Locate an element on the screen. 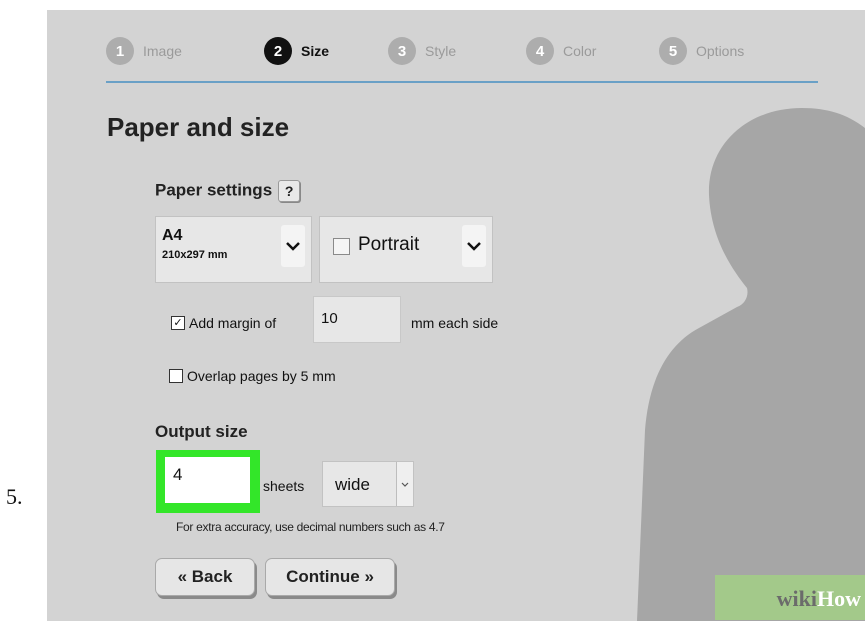 This screenshot has height=621, width=865. sheets-unit-row: sheets is located at coordinates (283, 486).